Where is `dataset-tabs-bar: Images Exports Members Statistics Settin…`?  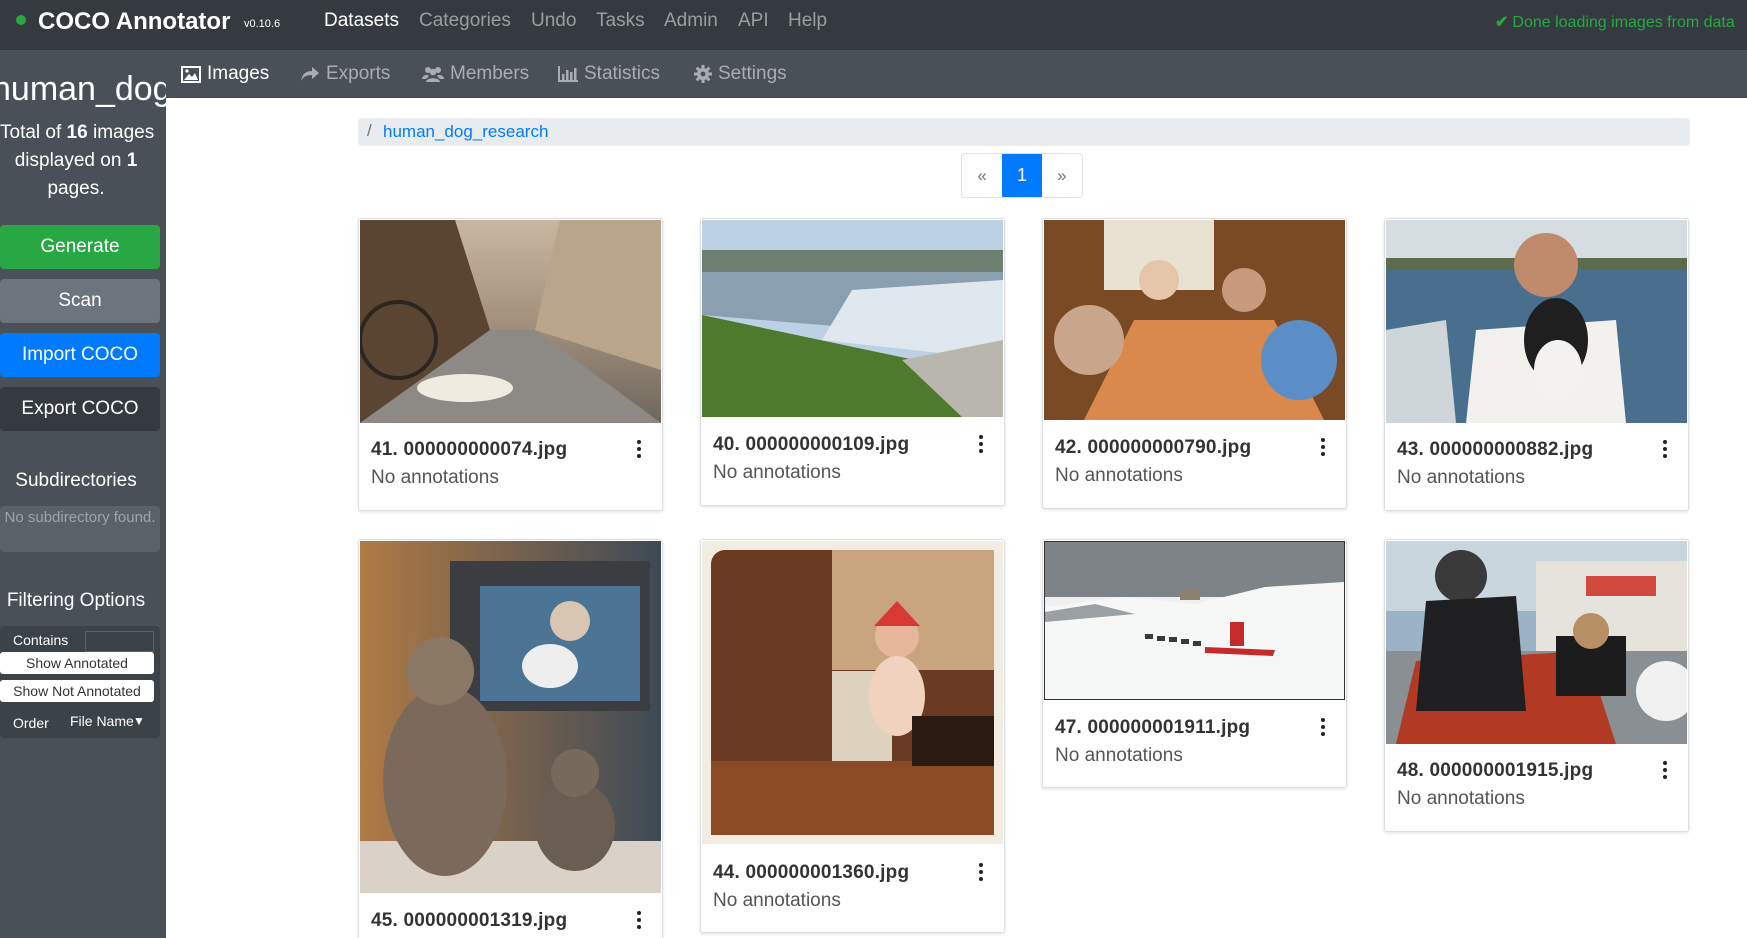
dataset-tabs-bar: Images Exports Members Statistics Settin… is located at coordinates (873, 74).